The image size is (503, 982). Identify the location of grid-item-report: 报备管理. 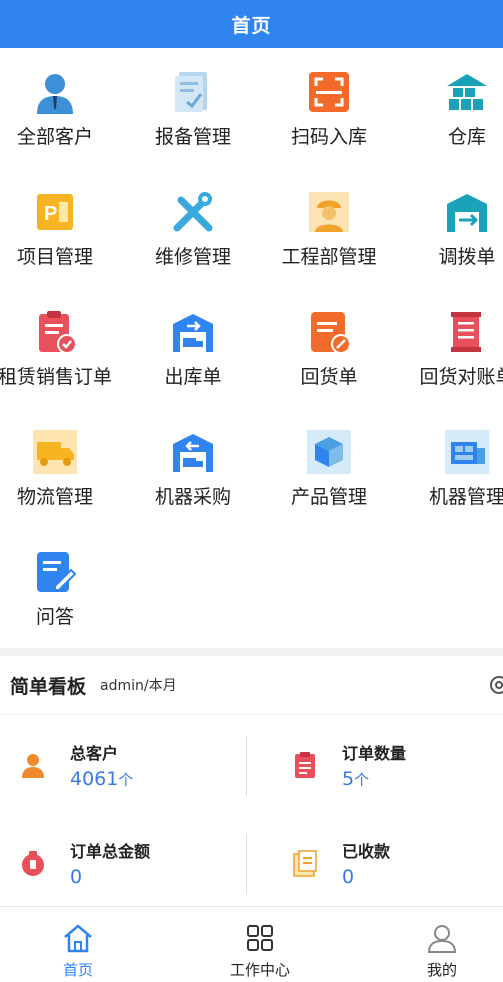
(193, 103).